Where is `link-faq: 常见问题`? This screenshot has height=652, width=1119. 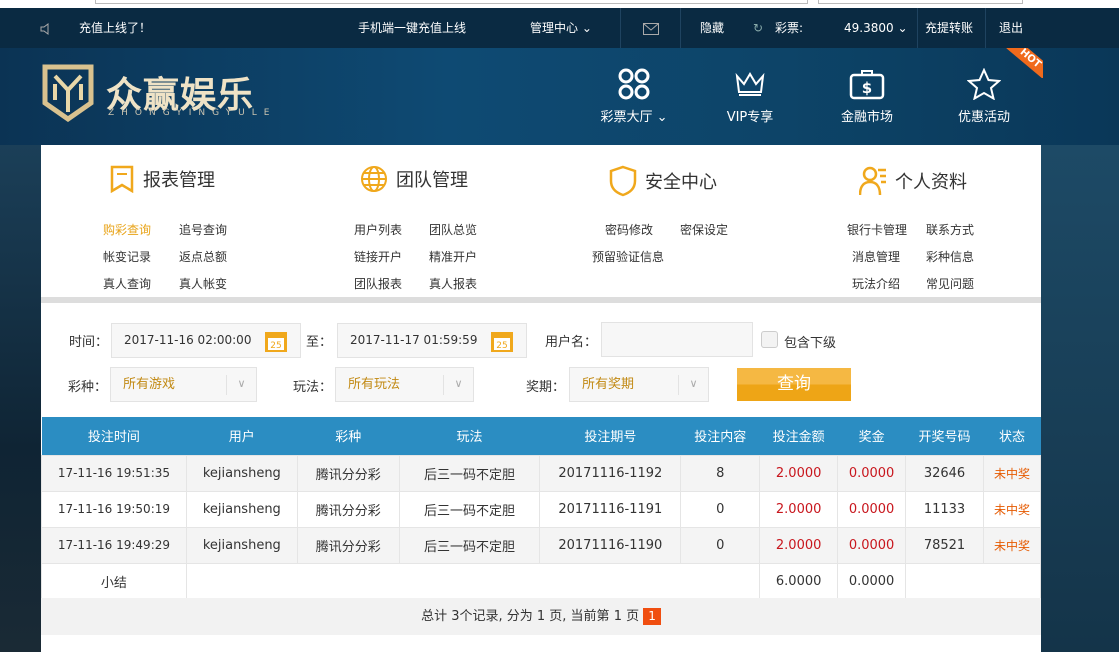
link-faq: 常见问题 is located at coordinates (950, 283).